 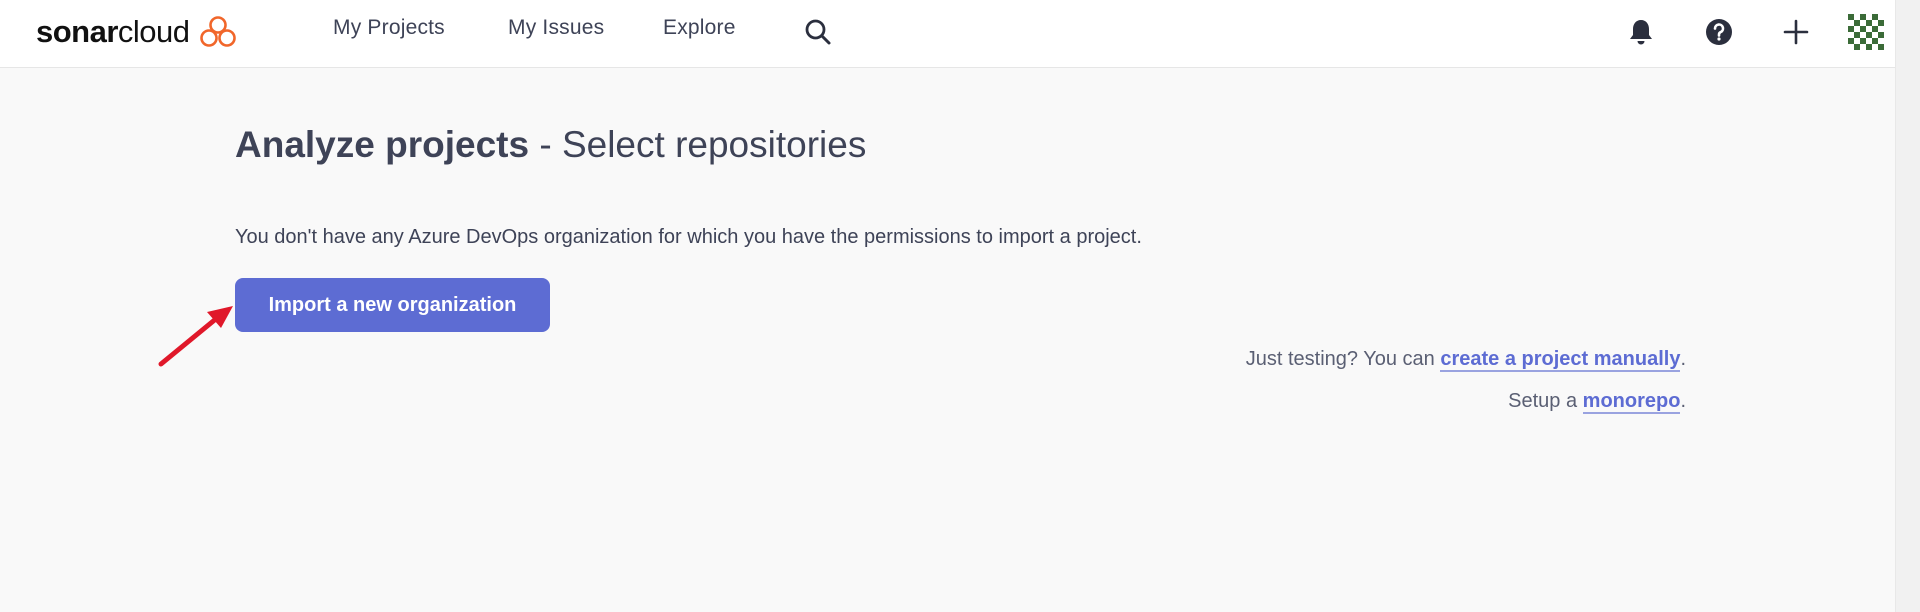 What do you see at coordinates (1907, 306) in the screenshot?
I see `vertical-scrollbar` at bounding box center [1907, 306].